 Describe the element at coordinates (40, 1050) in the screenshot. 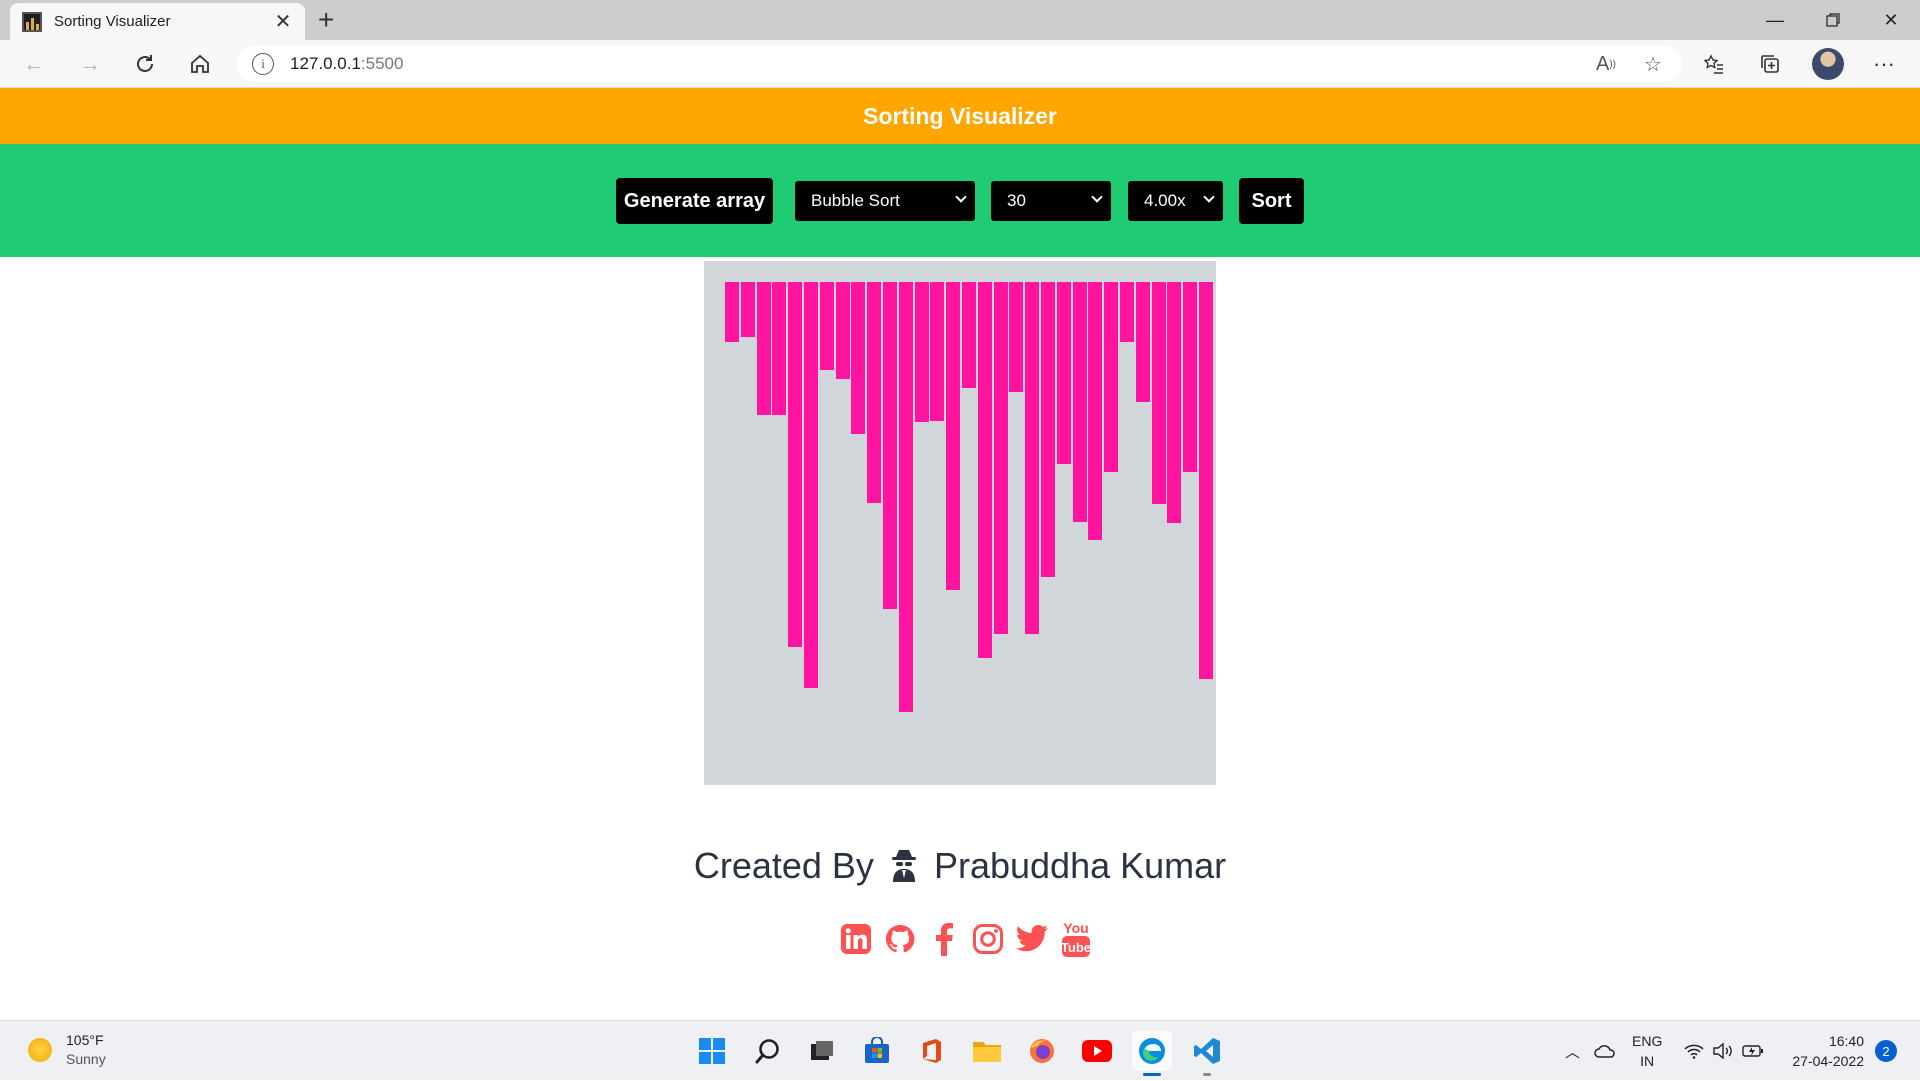

I see `sunny-icon` at that location.